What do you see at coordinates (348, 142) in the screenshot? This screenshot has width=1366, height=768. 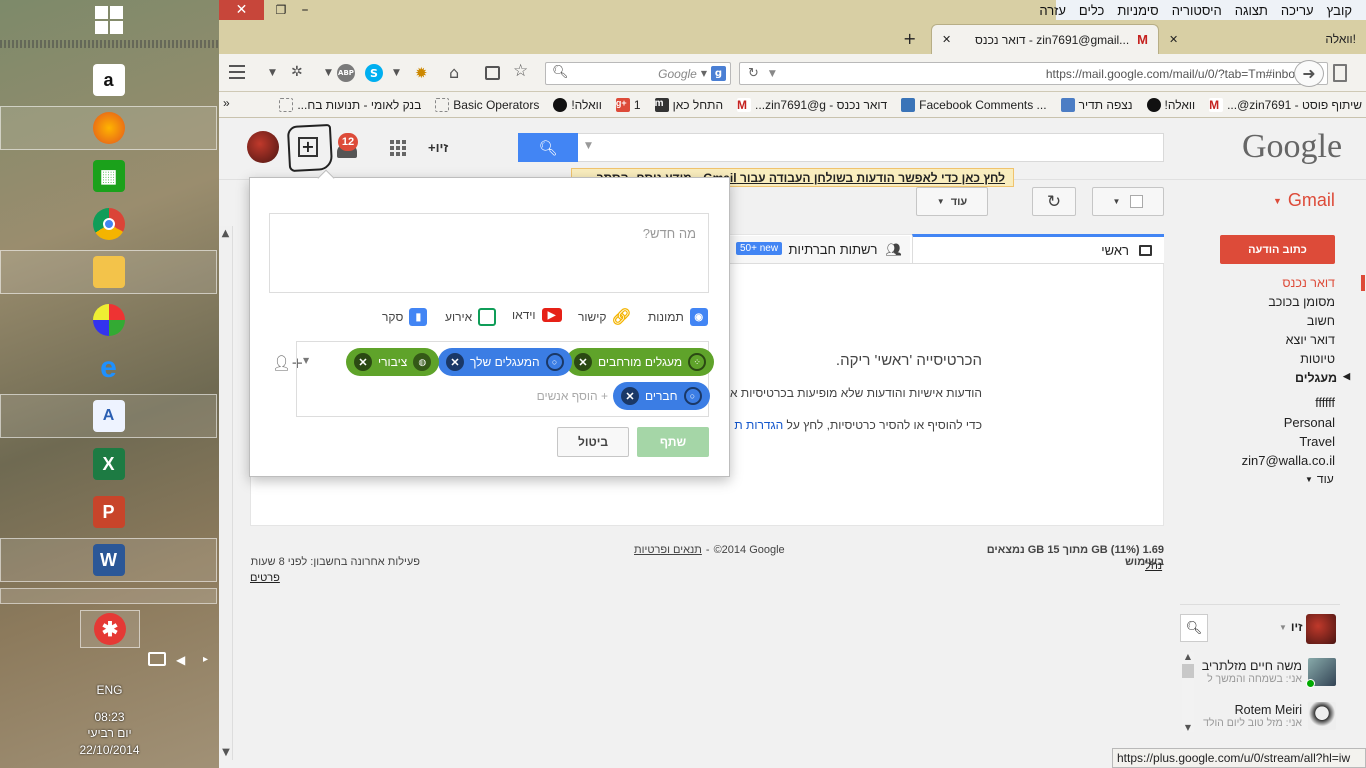 I see `notifications-count-badge: 12` at bounding box center [348, 142].